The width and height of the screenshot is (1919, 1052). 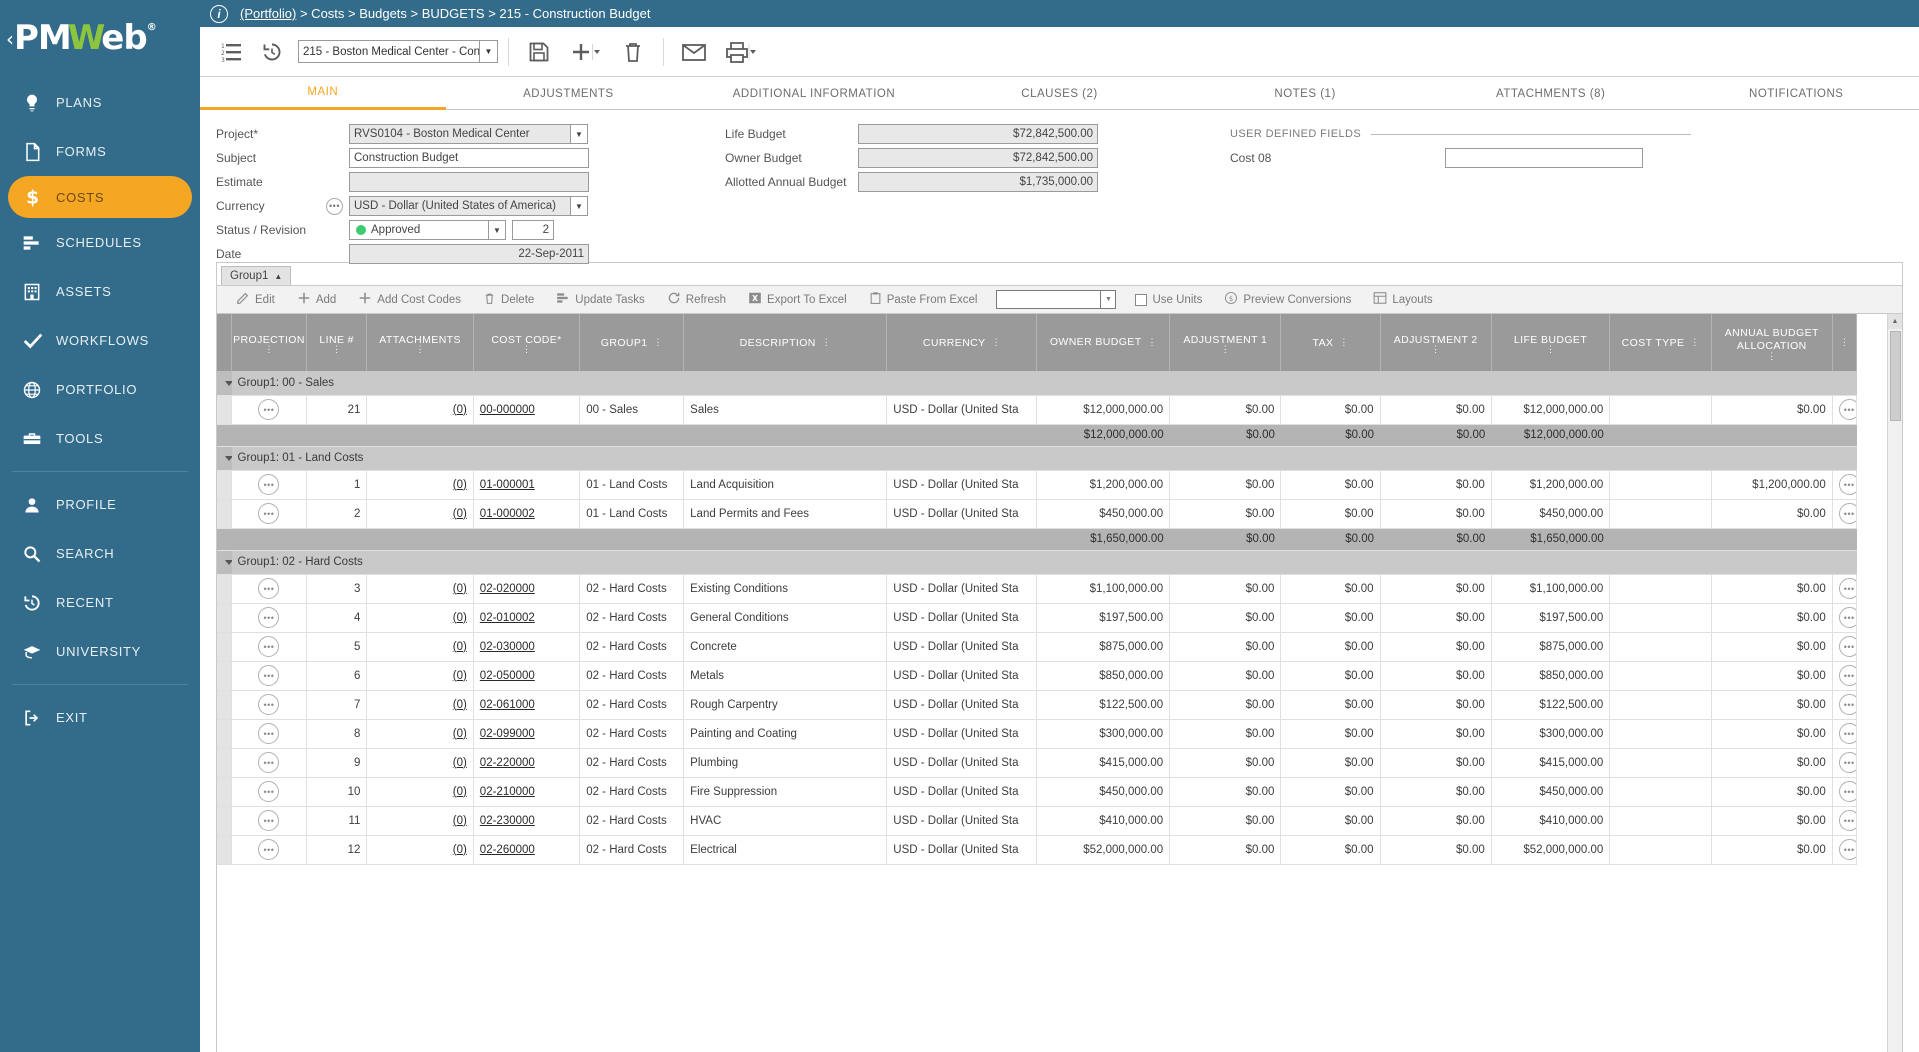 What do you see at coordinates (1551, 93) in the screenshot?
I see `tab-attachments: ATTACHMENTS (8)` at bounding box center [1551, 93].